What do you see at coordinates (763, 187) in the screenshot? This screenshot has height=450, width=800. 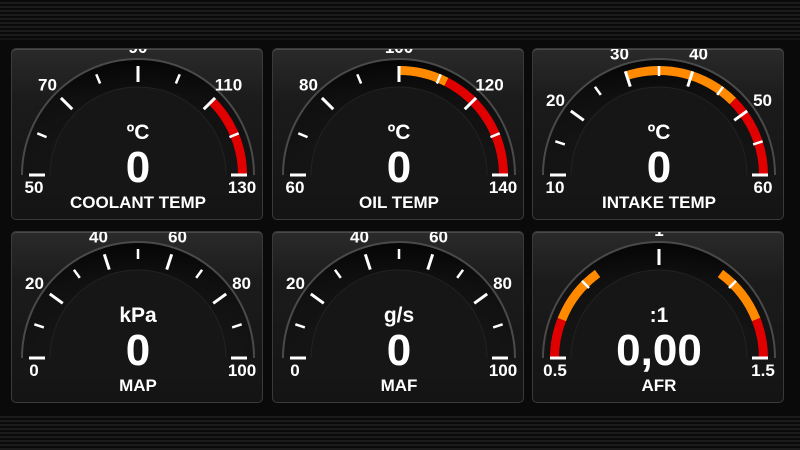 I see `max-label: 60` at bounding box center [763, 187].